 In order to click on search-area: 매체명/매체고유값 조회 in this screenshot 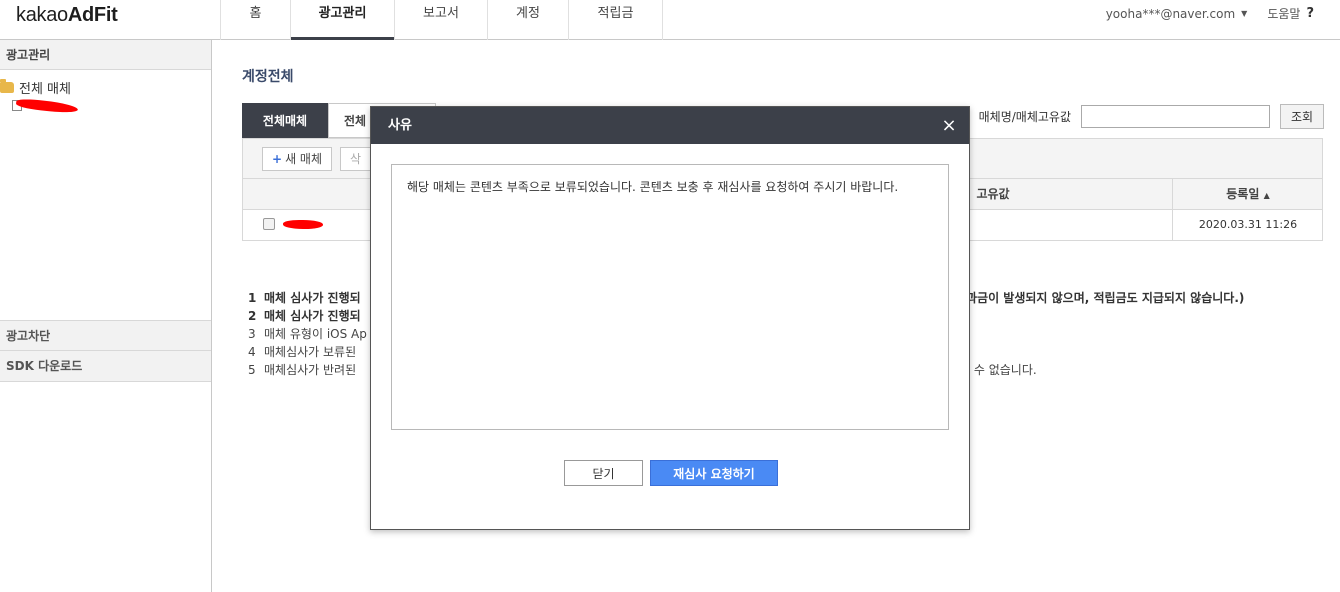, I will do `click(1151, 116)`.